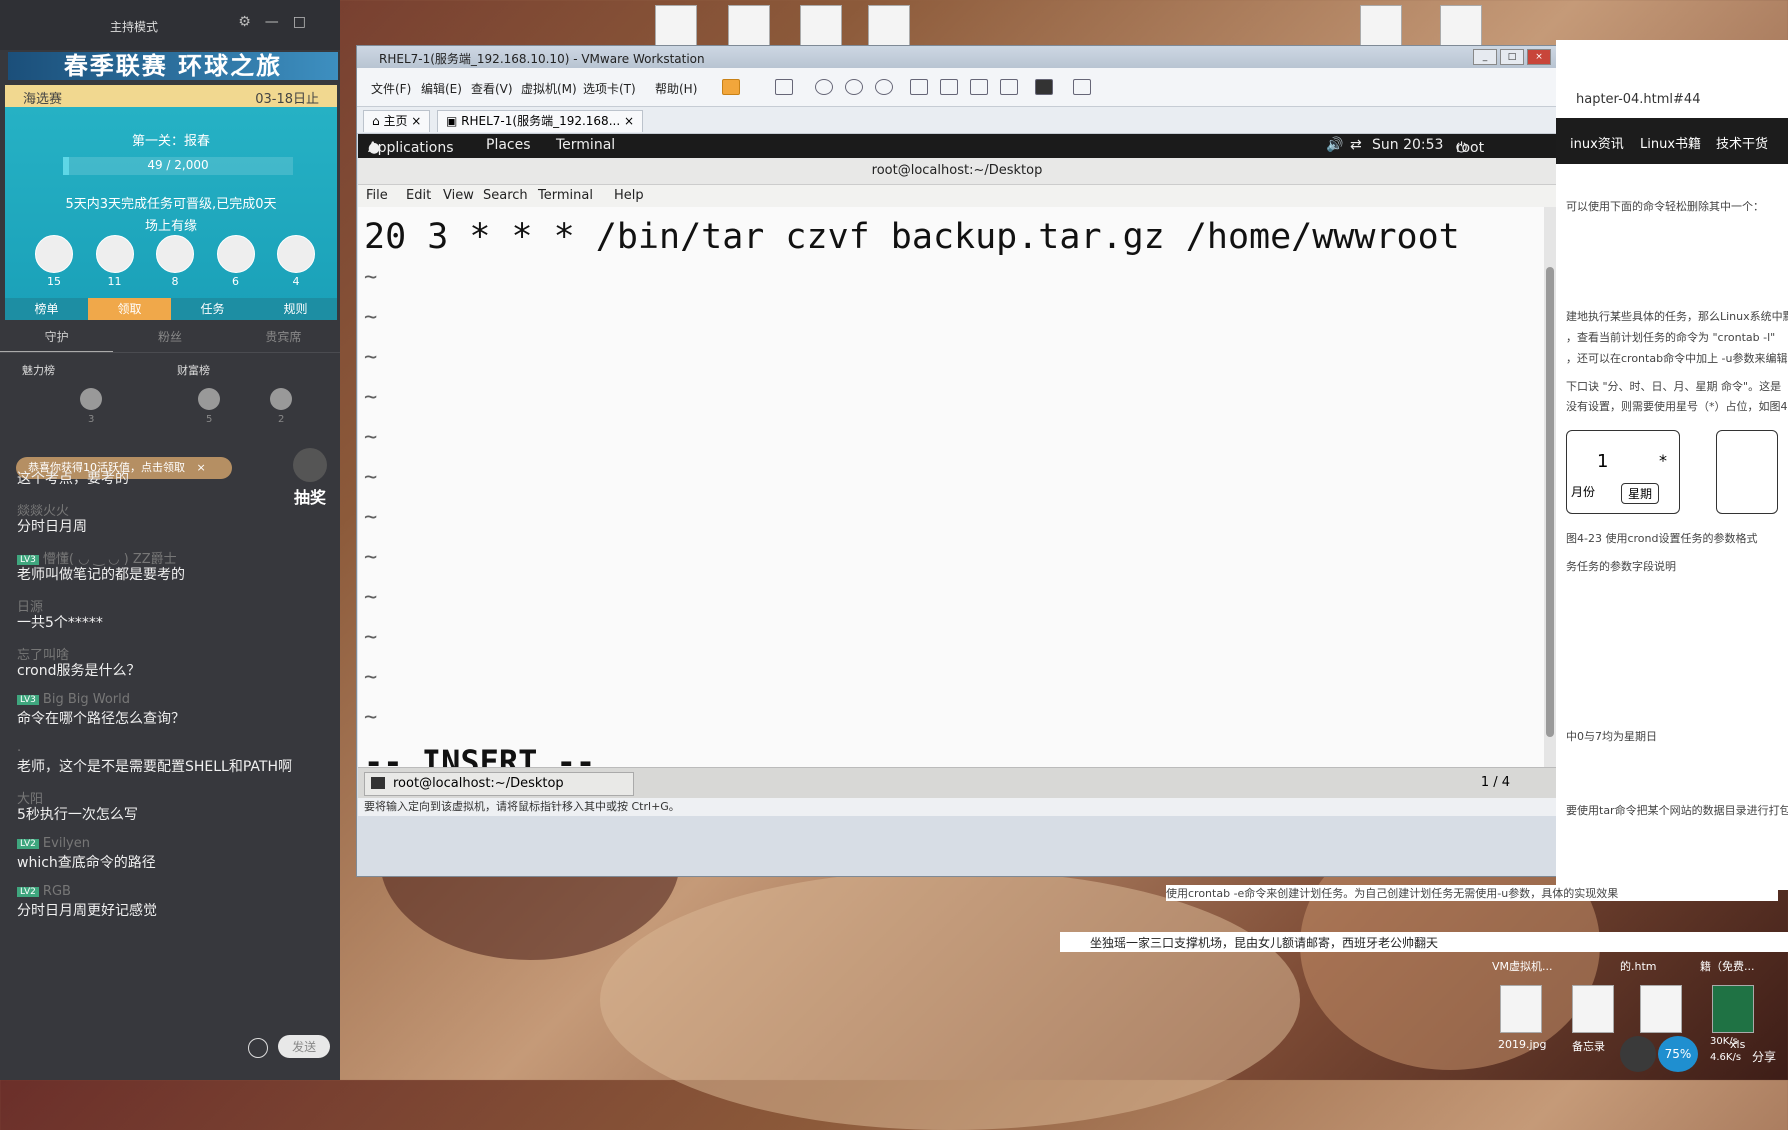  What do you see at coordinates (585, 145) in the screenshot?
I see `terminal-app-menu: Terminal` at bounding box center [585, 145].